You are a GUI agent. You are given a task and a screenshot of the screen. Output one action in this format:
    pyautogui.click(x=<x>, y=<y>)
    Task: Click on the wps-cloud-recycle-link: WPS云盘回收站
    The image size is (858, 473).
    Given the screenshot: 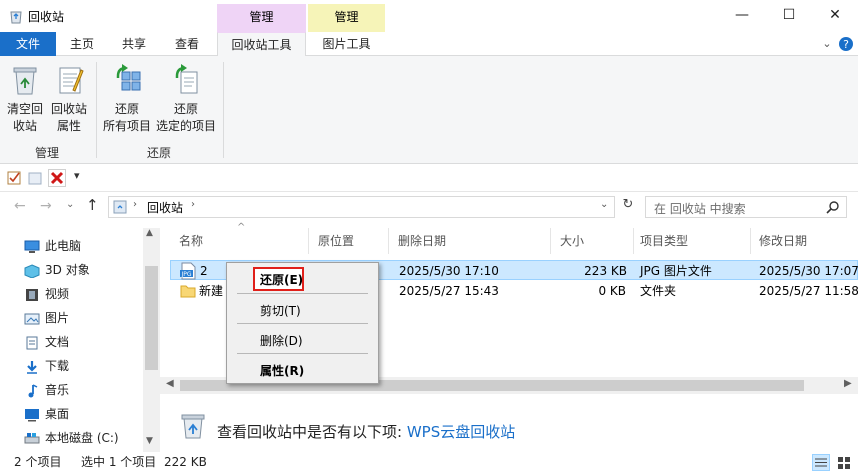 What is the action you would take?
    pyautogui.click(x=461, y=432)
    